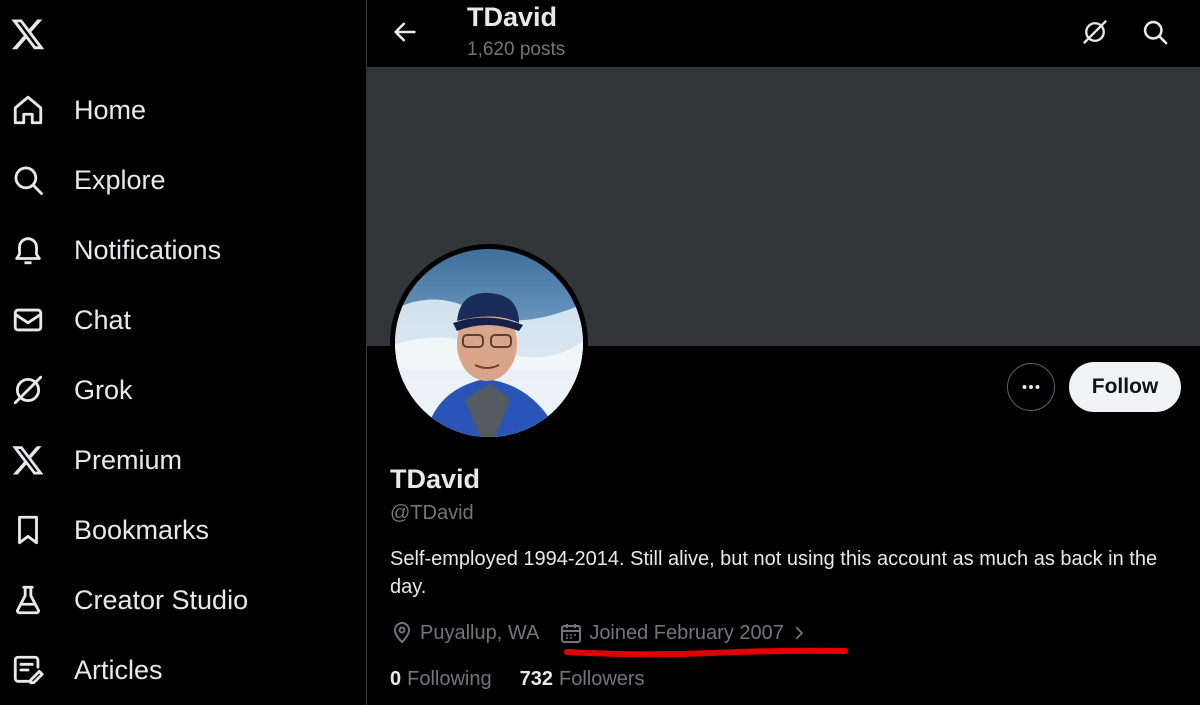 The image size is (1200, 705). What do you see at coordinates (28, 600) in the screenshot?
I see `flask-icon` at bounding box center [28, 600].